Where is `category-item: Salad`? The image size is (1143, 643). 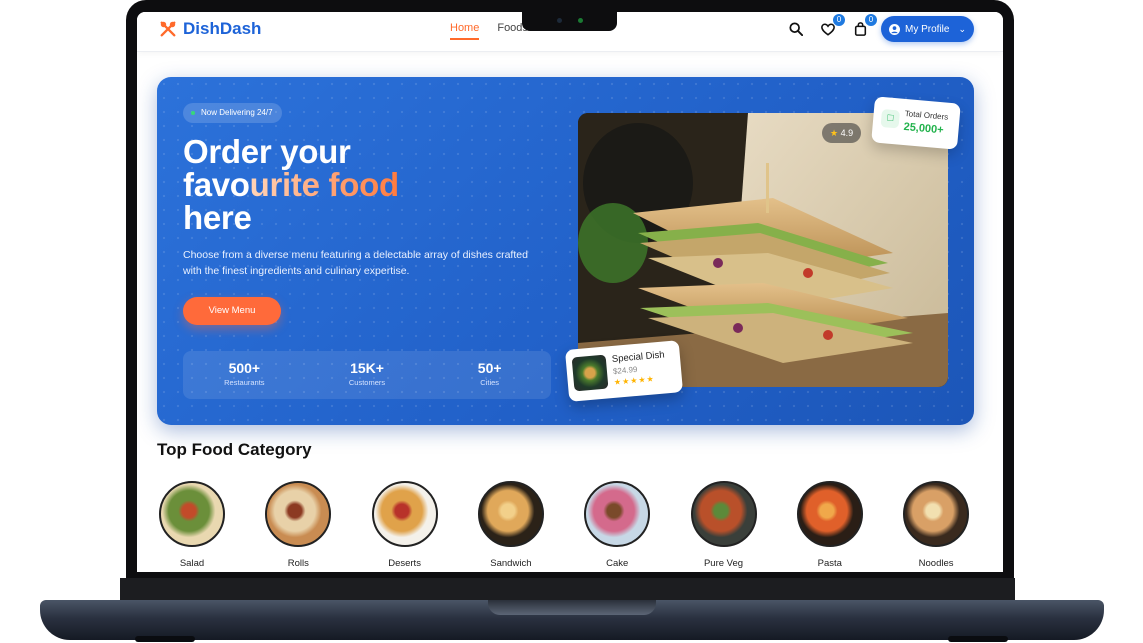 category-item: Salad is located at coordinates (192, 525).